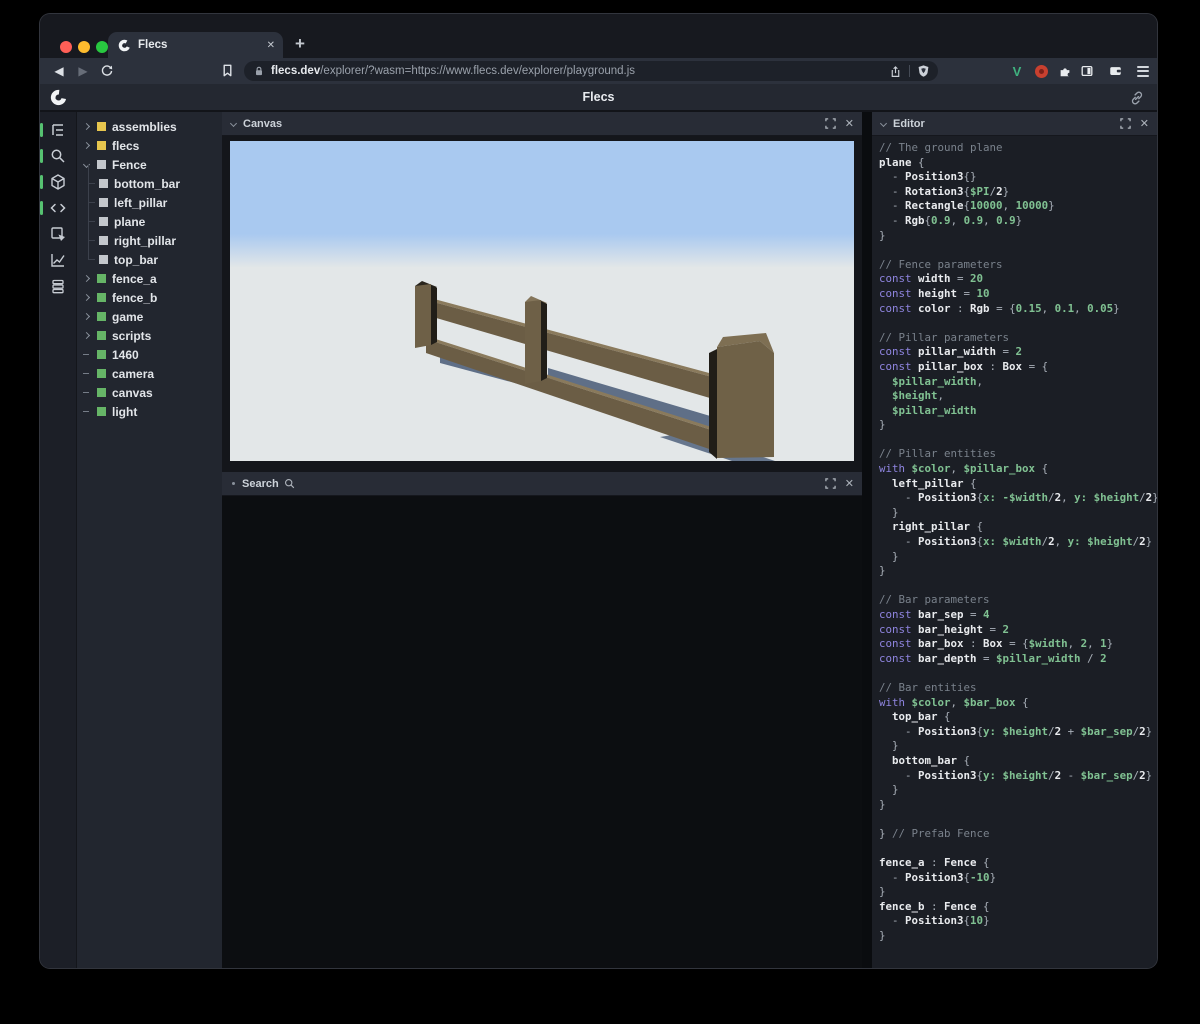 This screenshot has height=1024, width=1200. I want to click on tree-item-assemblies: assemblies, so click(149, 126).